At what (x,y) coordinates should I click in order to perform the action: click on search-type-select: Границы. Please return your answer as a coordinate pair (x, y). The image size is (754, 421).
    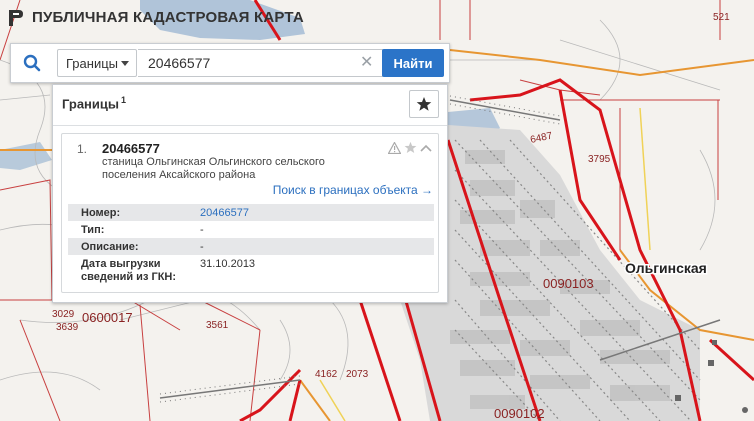
    Looking at the image, I should click on (97, 63).